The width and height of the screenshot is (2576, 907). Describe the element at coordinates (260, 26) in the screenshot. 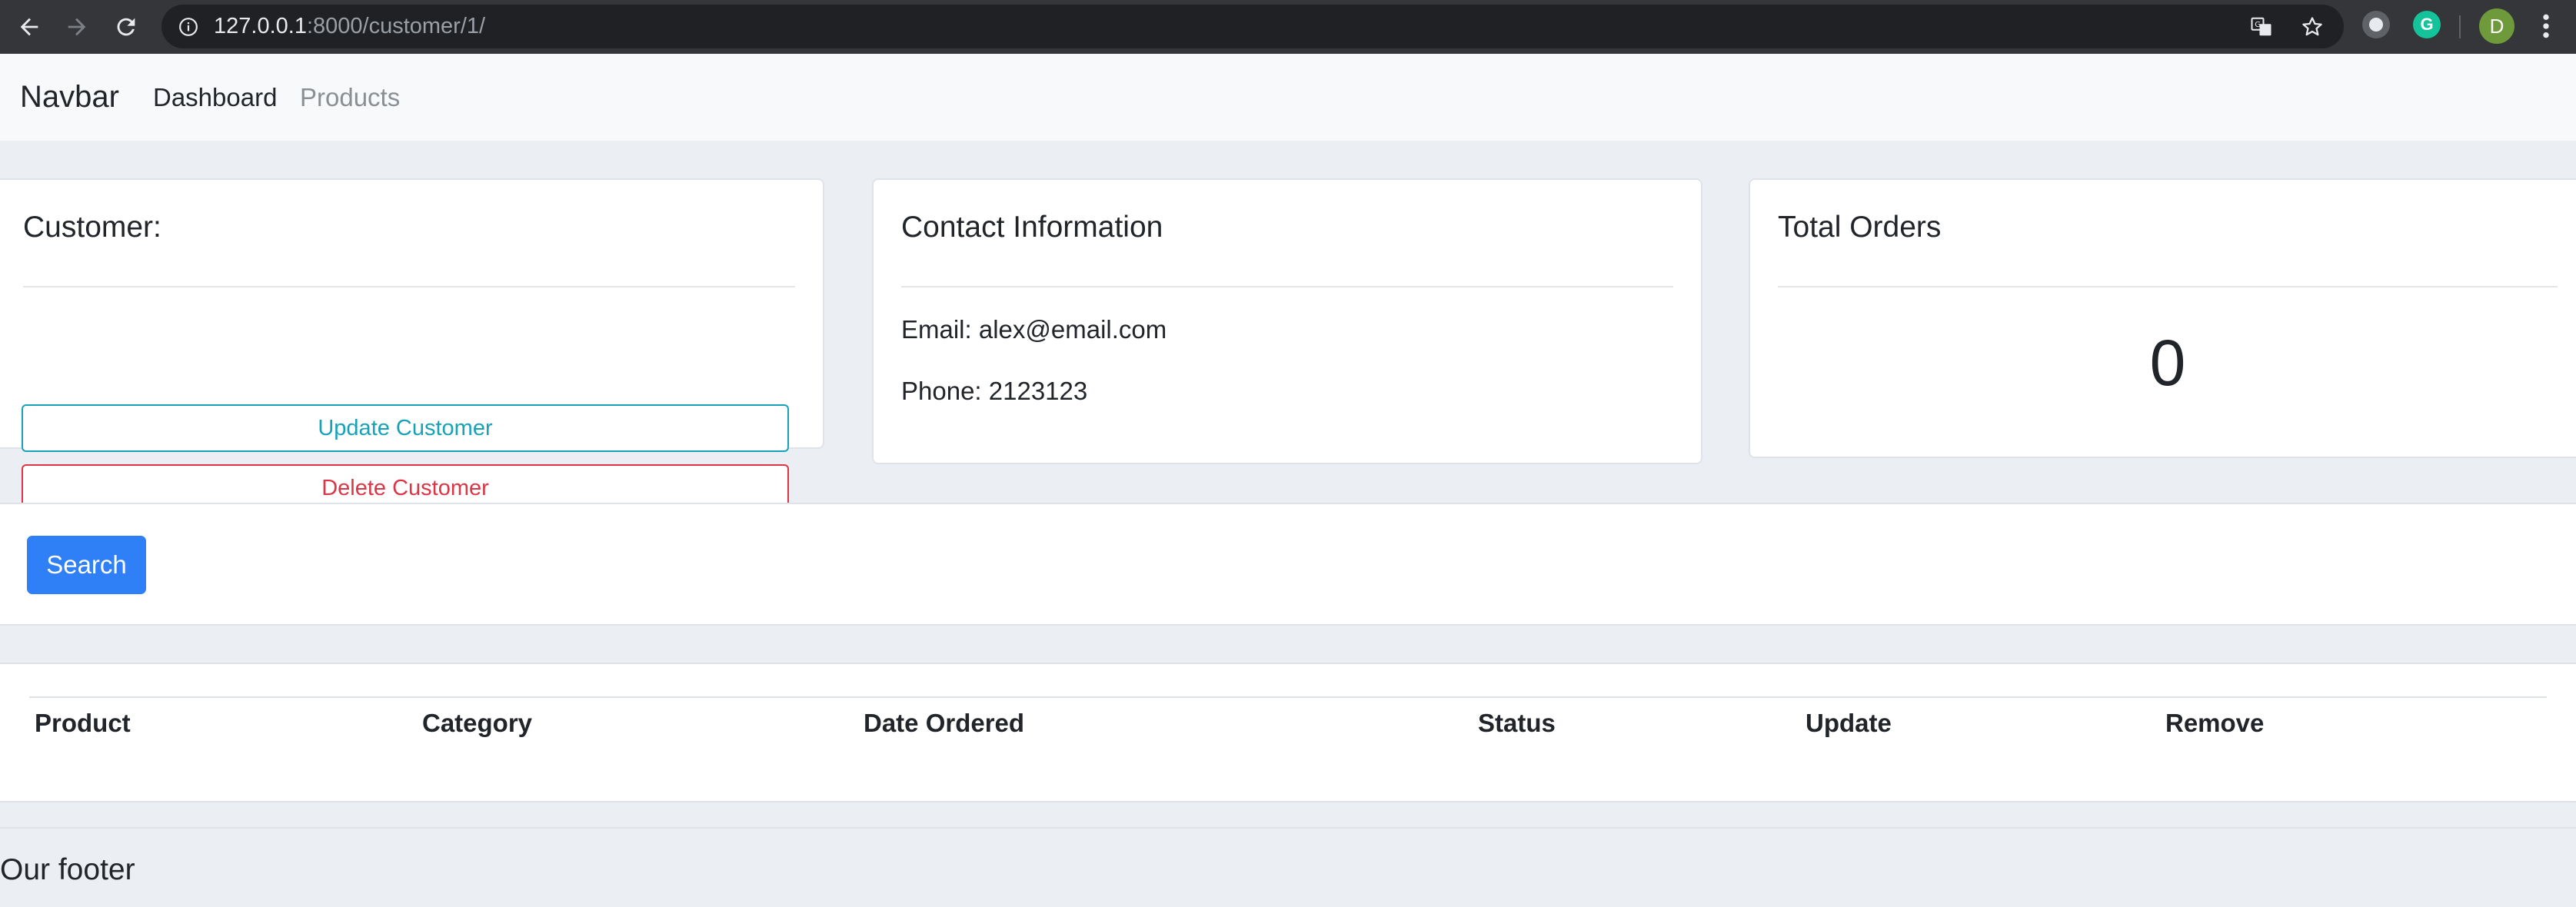

I see `url-host: 127.0.0.1` at that location.